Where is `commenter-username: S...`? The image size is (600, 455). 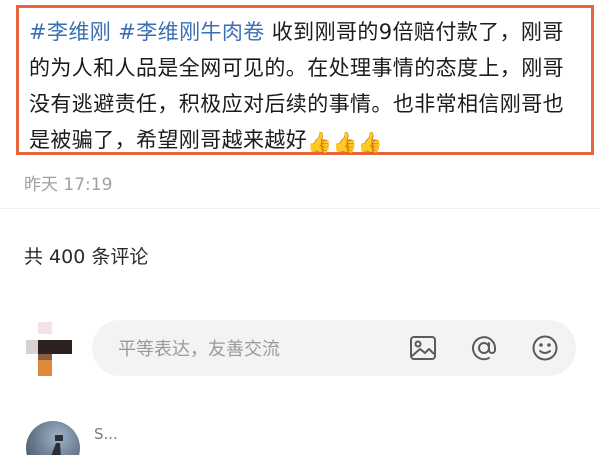 commenter-username: S... is located at coordinates (106, 434).